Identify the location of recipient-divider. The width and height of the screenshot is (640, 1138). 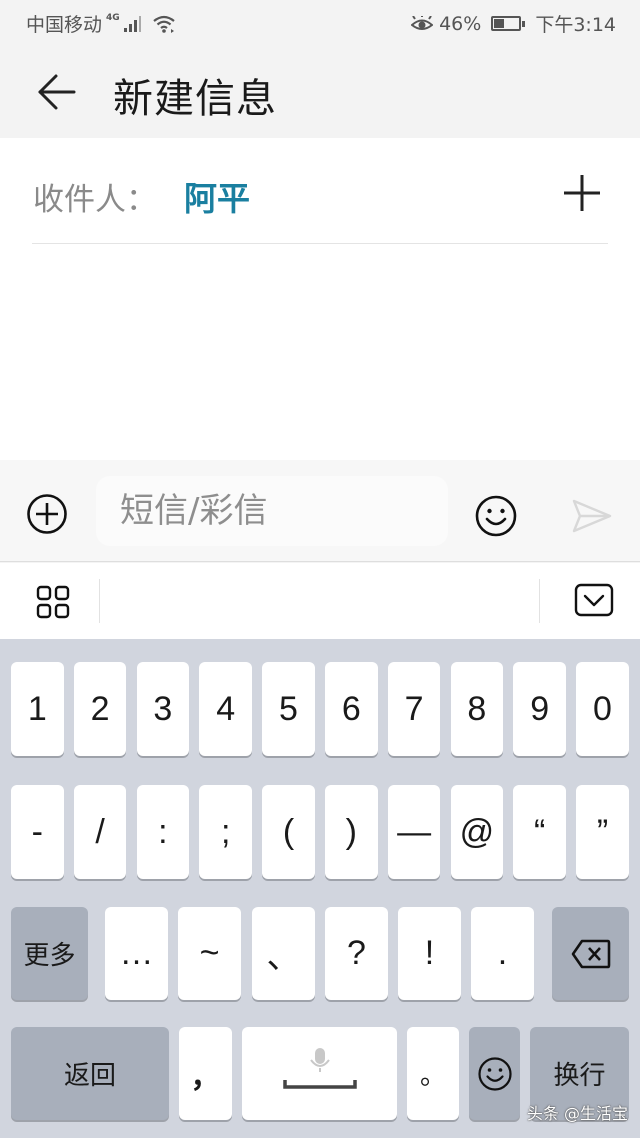
(320, 243).